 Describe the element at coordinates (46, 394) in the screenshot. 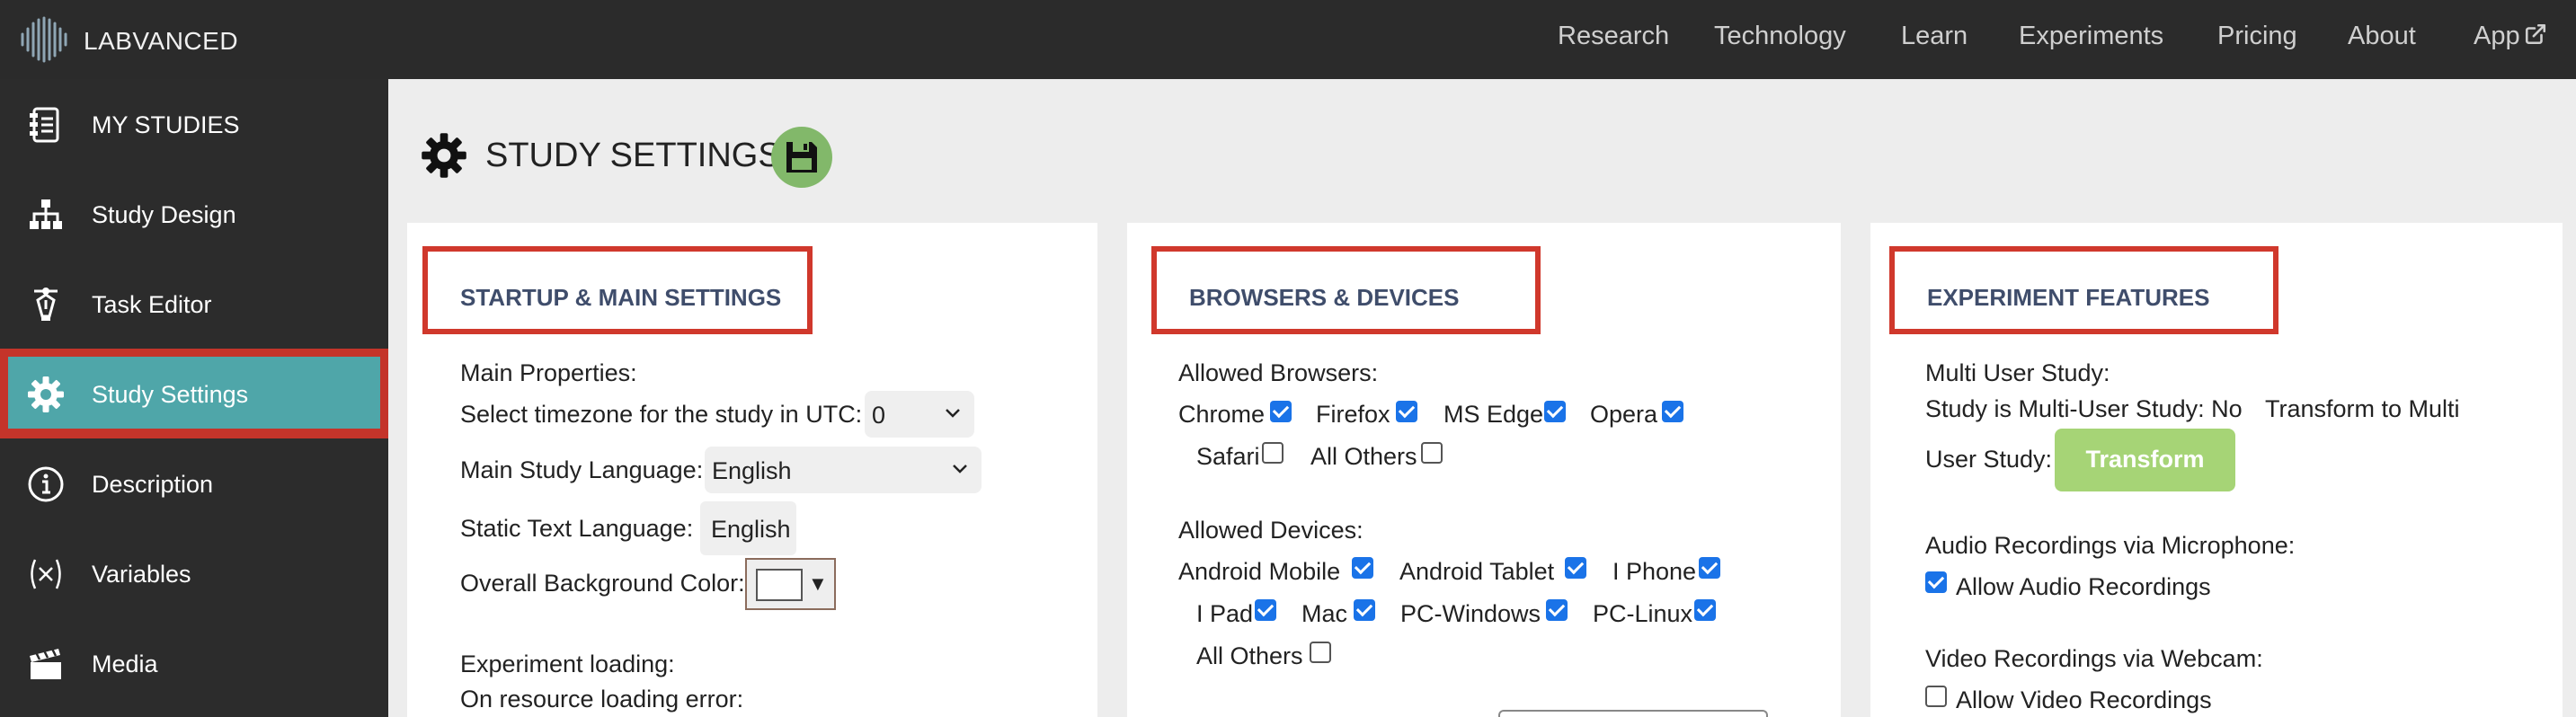

I see `gear-icon` at that location.